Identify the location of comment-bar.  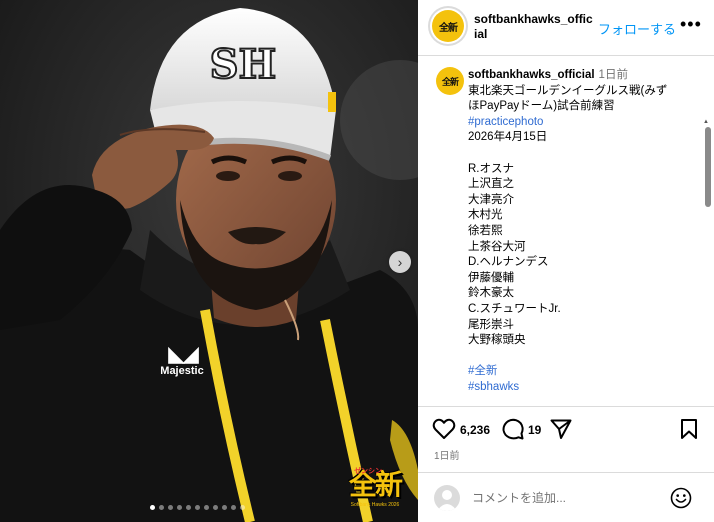
(566, 497).